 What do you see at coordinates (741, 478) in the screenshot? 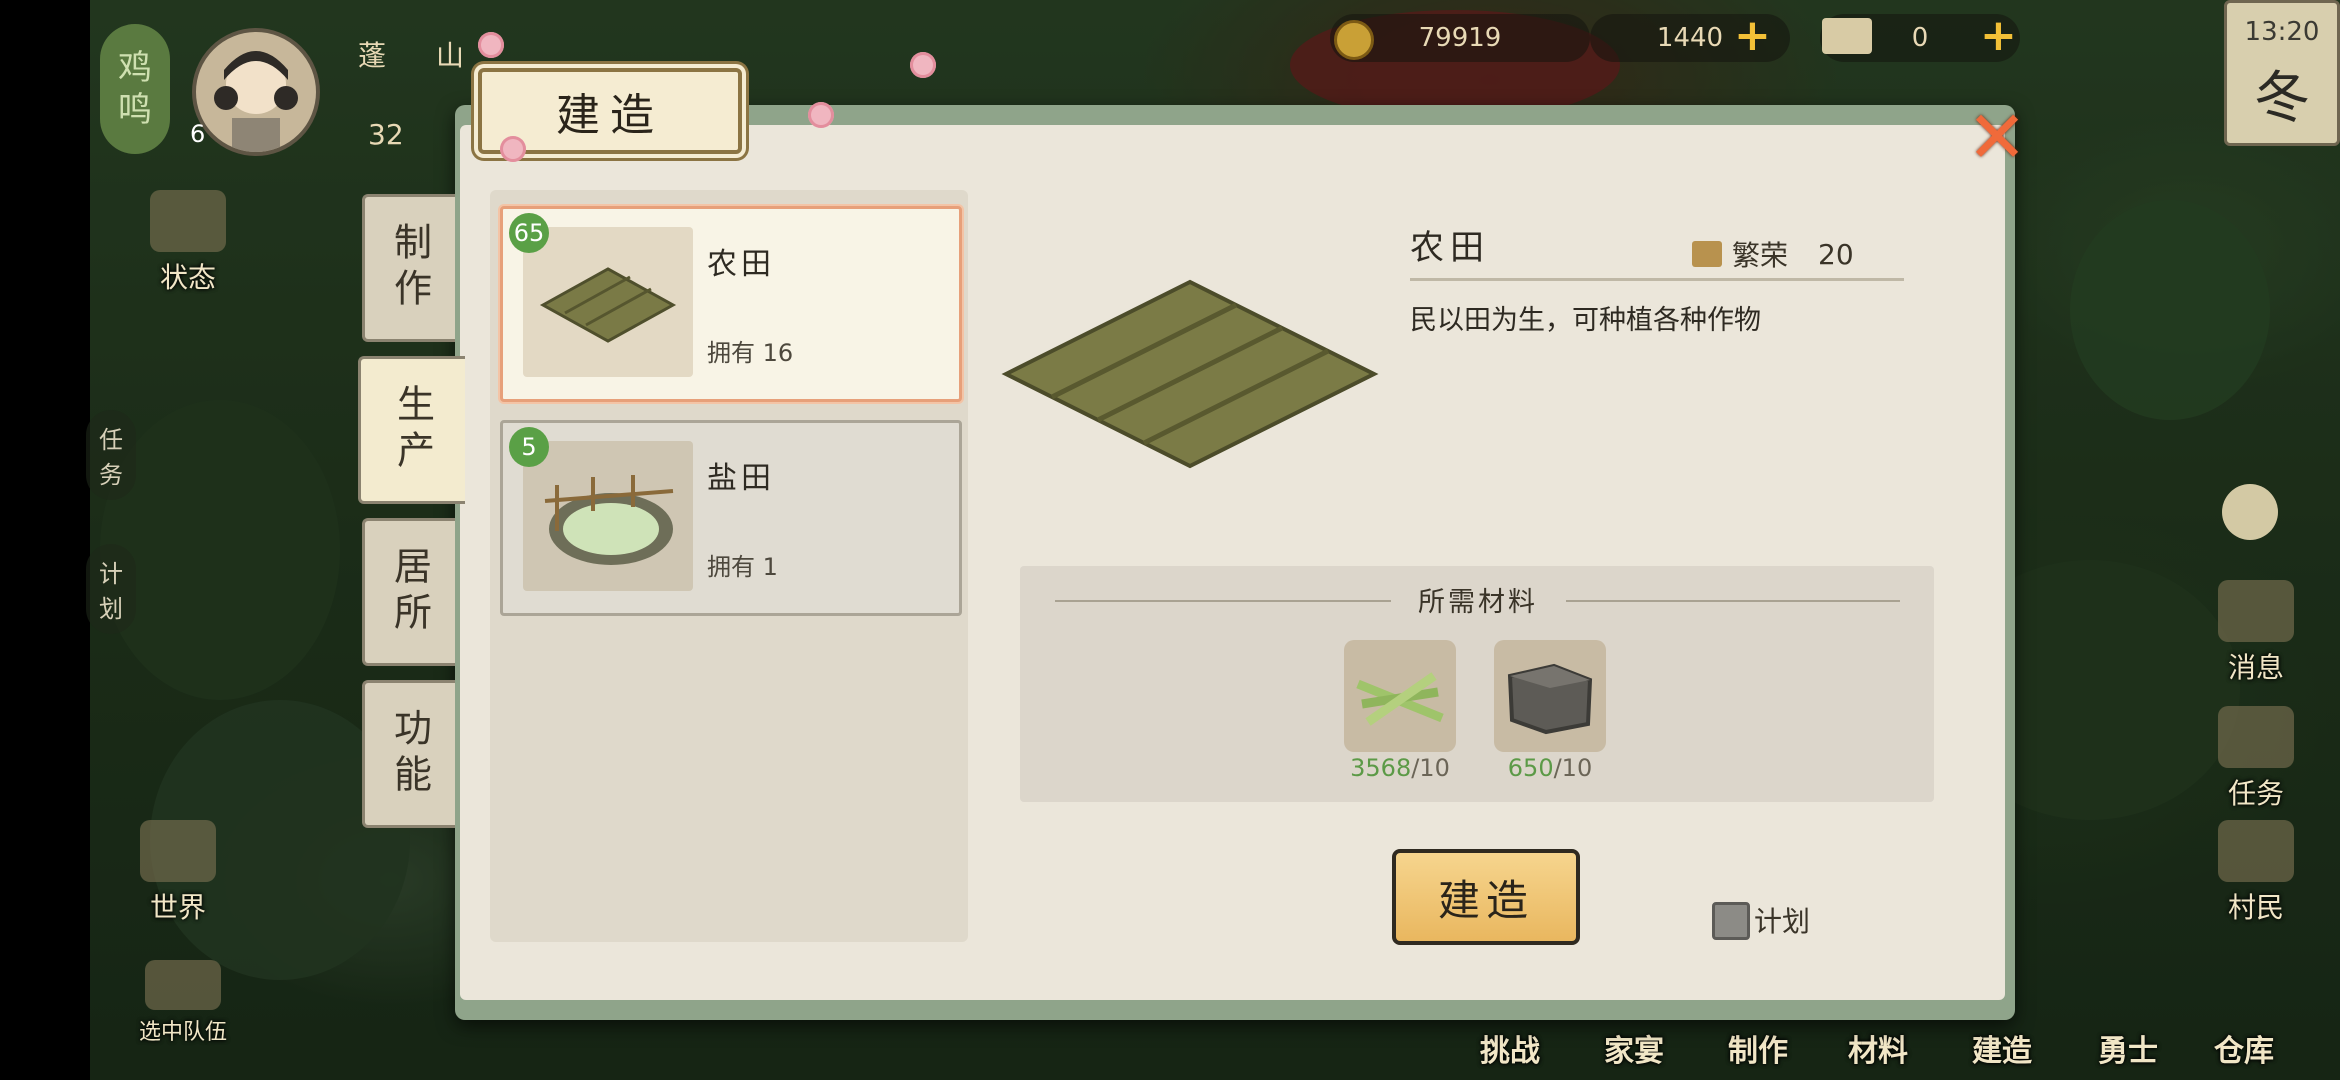
I see `building-name: 盐田` at bounding box center [741, 478].